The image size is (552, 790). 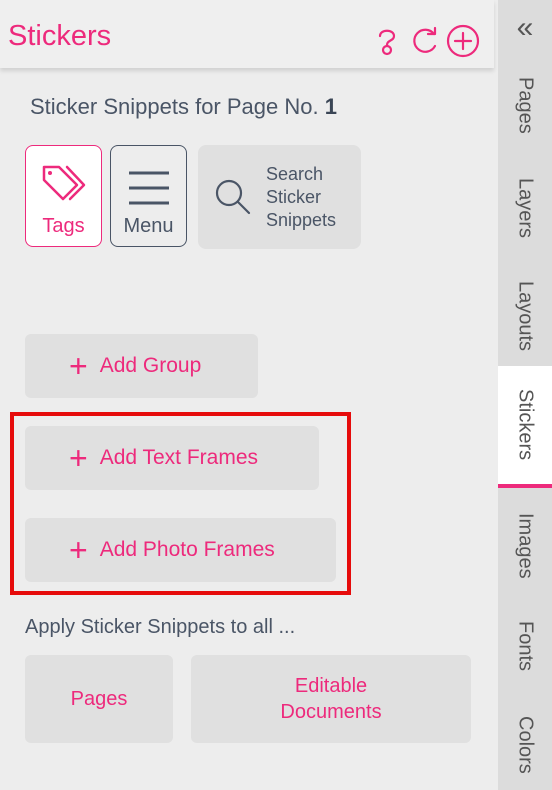 I want to click on add-text-frames-button: + Add Text Frames, so click(x=172, y=458).